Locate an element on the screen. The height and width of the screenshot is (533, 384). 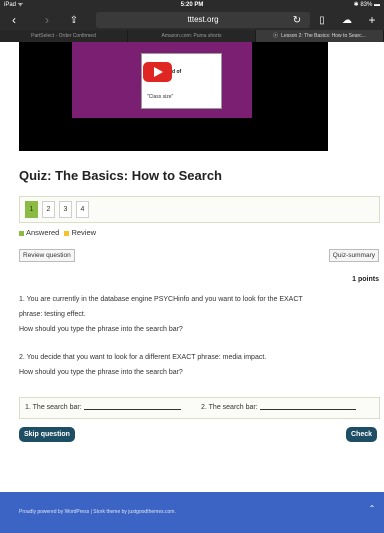
status-bar: iPad ᯤ 5:20 PM ✱ 83% ▬ is located at coordinates (192, 5).